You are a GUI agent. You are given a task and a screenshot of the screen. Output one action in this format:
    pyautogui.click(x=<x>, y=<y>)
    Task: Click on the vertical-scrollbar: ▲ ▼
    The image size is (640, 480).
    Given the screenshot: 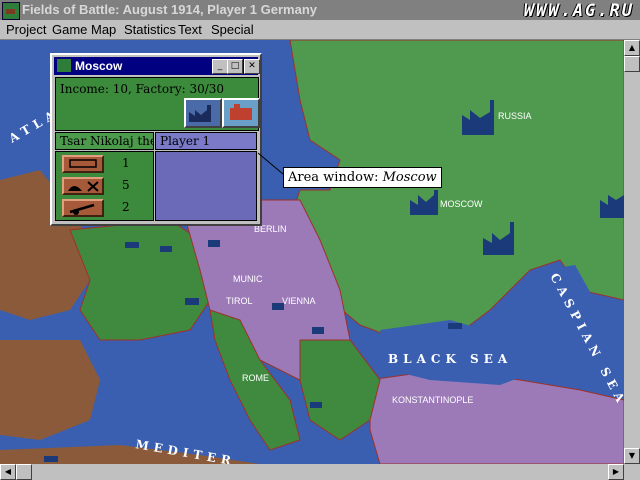 What is the action you would take?
    pyautogui.click(x=632, y=252)
    